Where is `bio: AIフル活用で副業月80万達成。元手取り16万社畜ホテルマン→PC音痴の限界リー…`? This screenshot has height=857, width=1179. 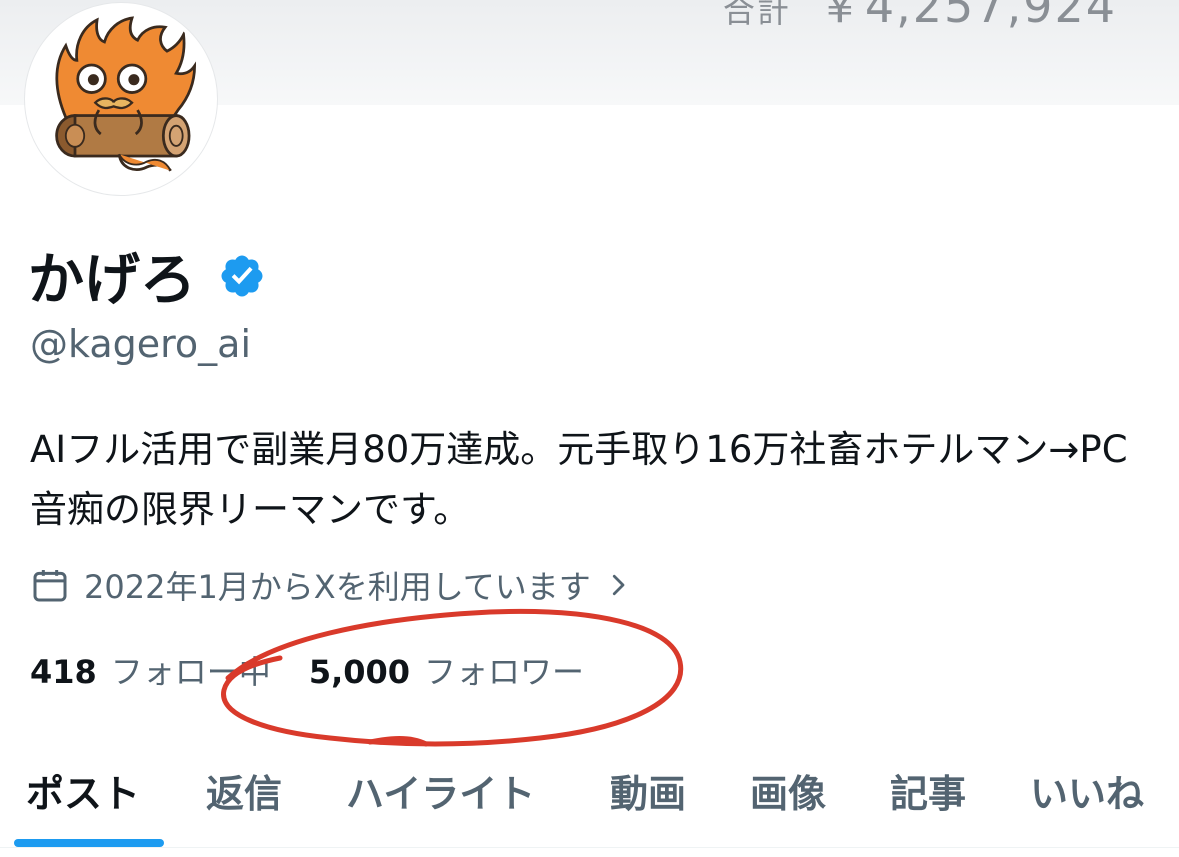 bio: AIフル活用で副業月80万達成。元手取り16万社畜ホテルマン→PC音痴の限界リー… is located at coordinates (579, 479).